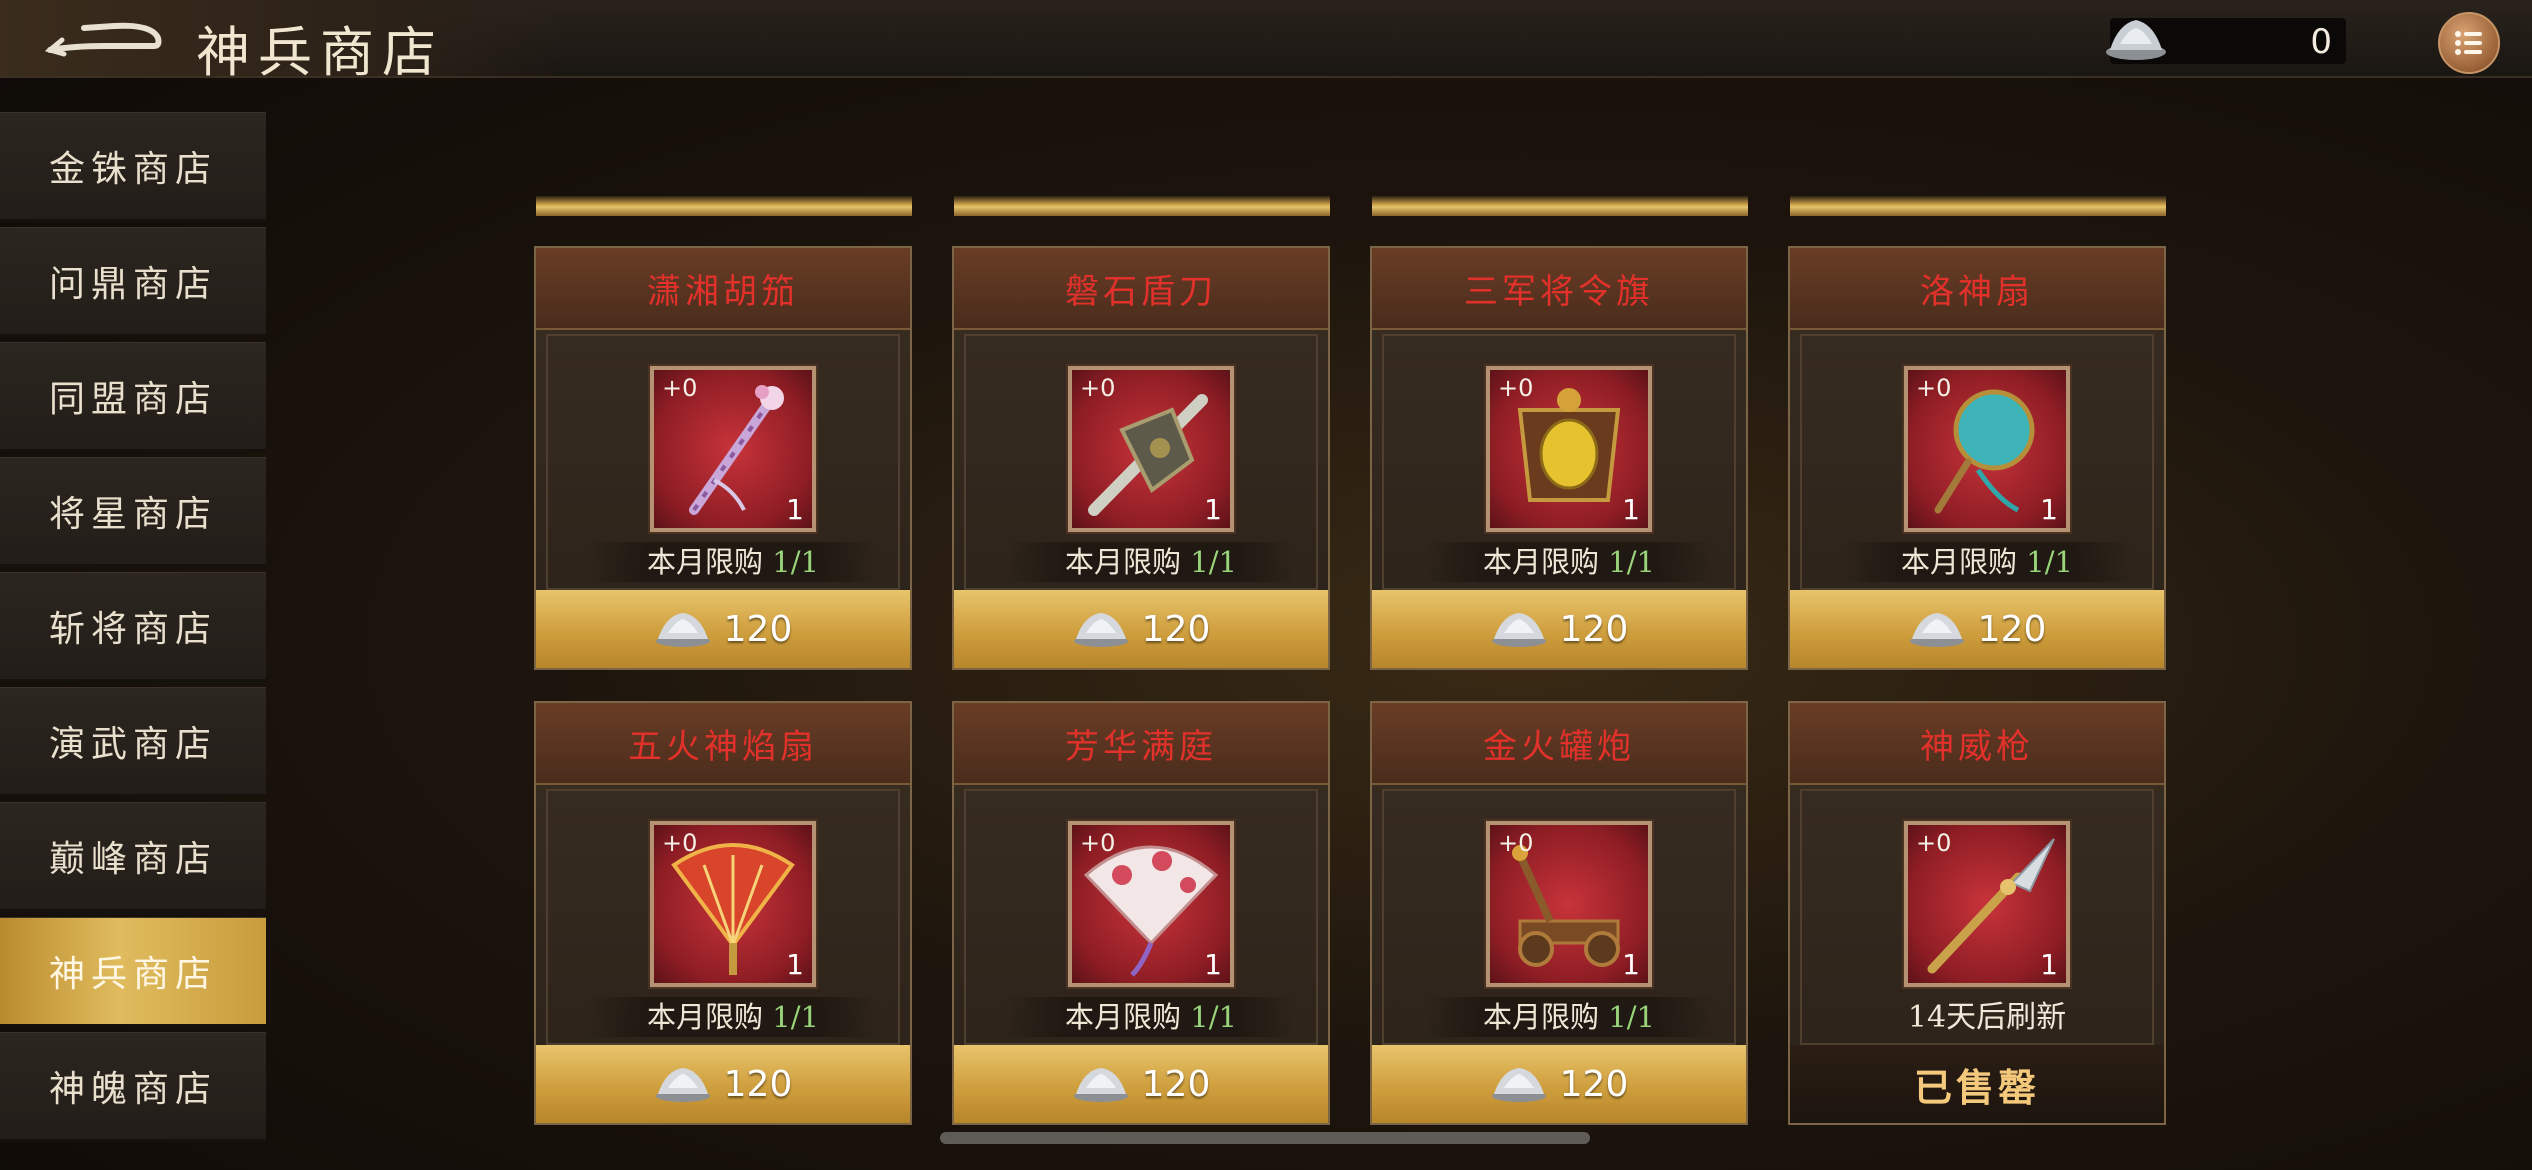  I want to click on item-name: 神威枪, so click(1977, 746).